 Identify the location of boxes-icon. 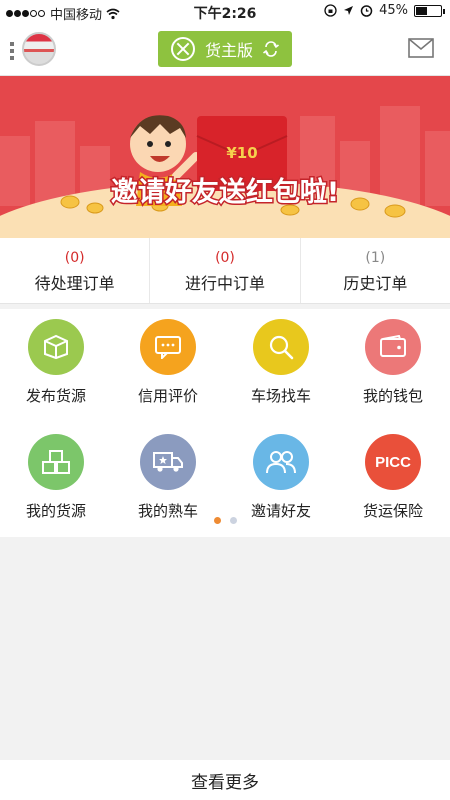
(56, 462).